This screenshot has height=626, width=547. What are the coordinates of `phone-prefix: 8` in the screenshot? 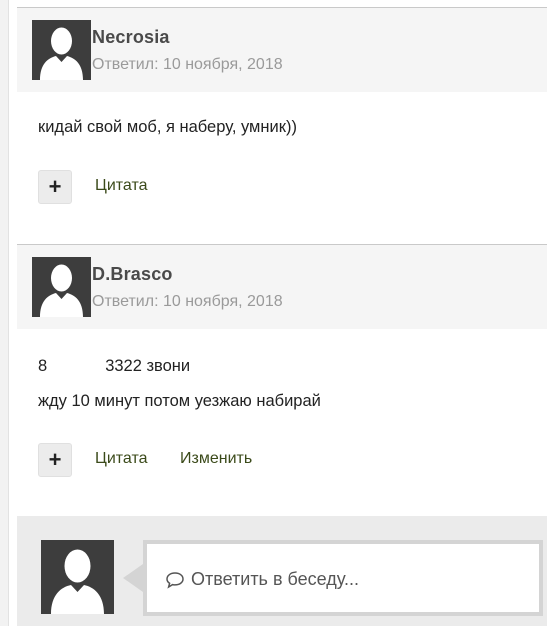 It's located at (43, 366).